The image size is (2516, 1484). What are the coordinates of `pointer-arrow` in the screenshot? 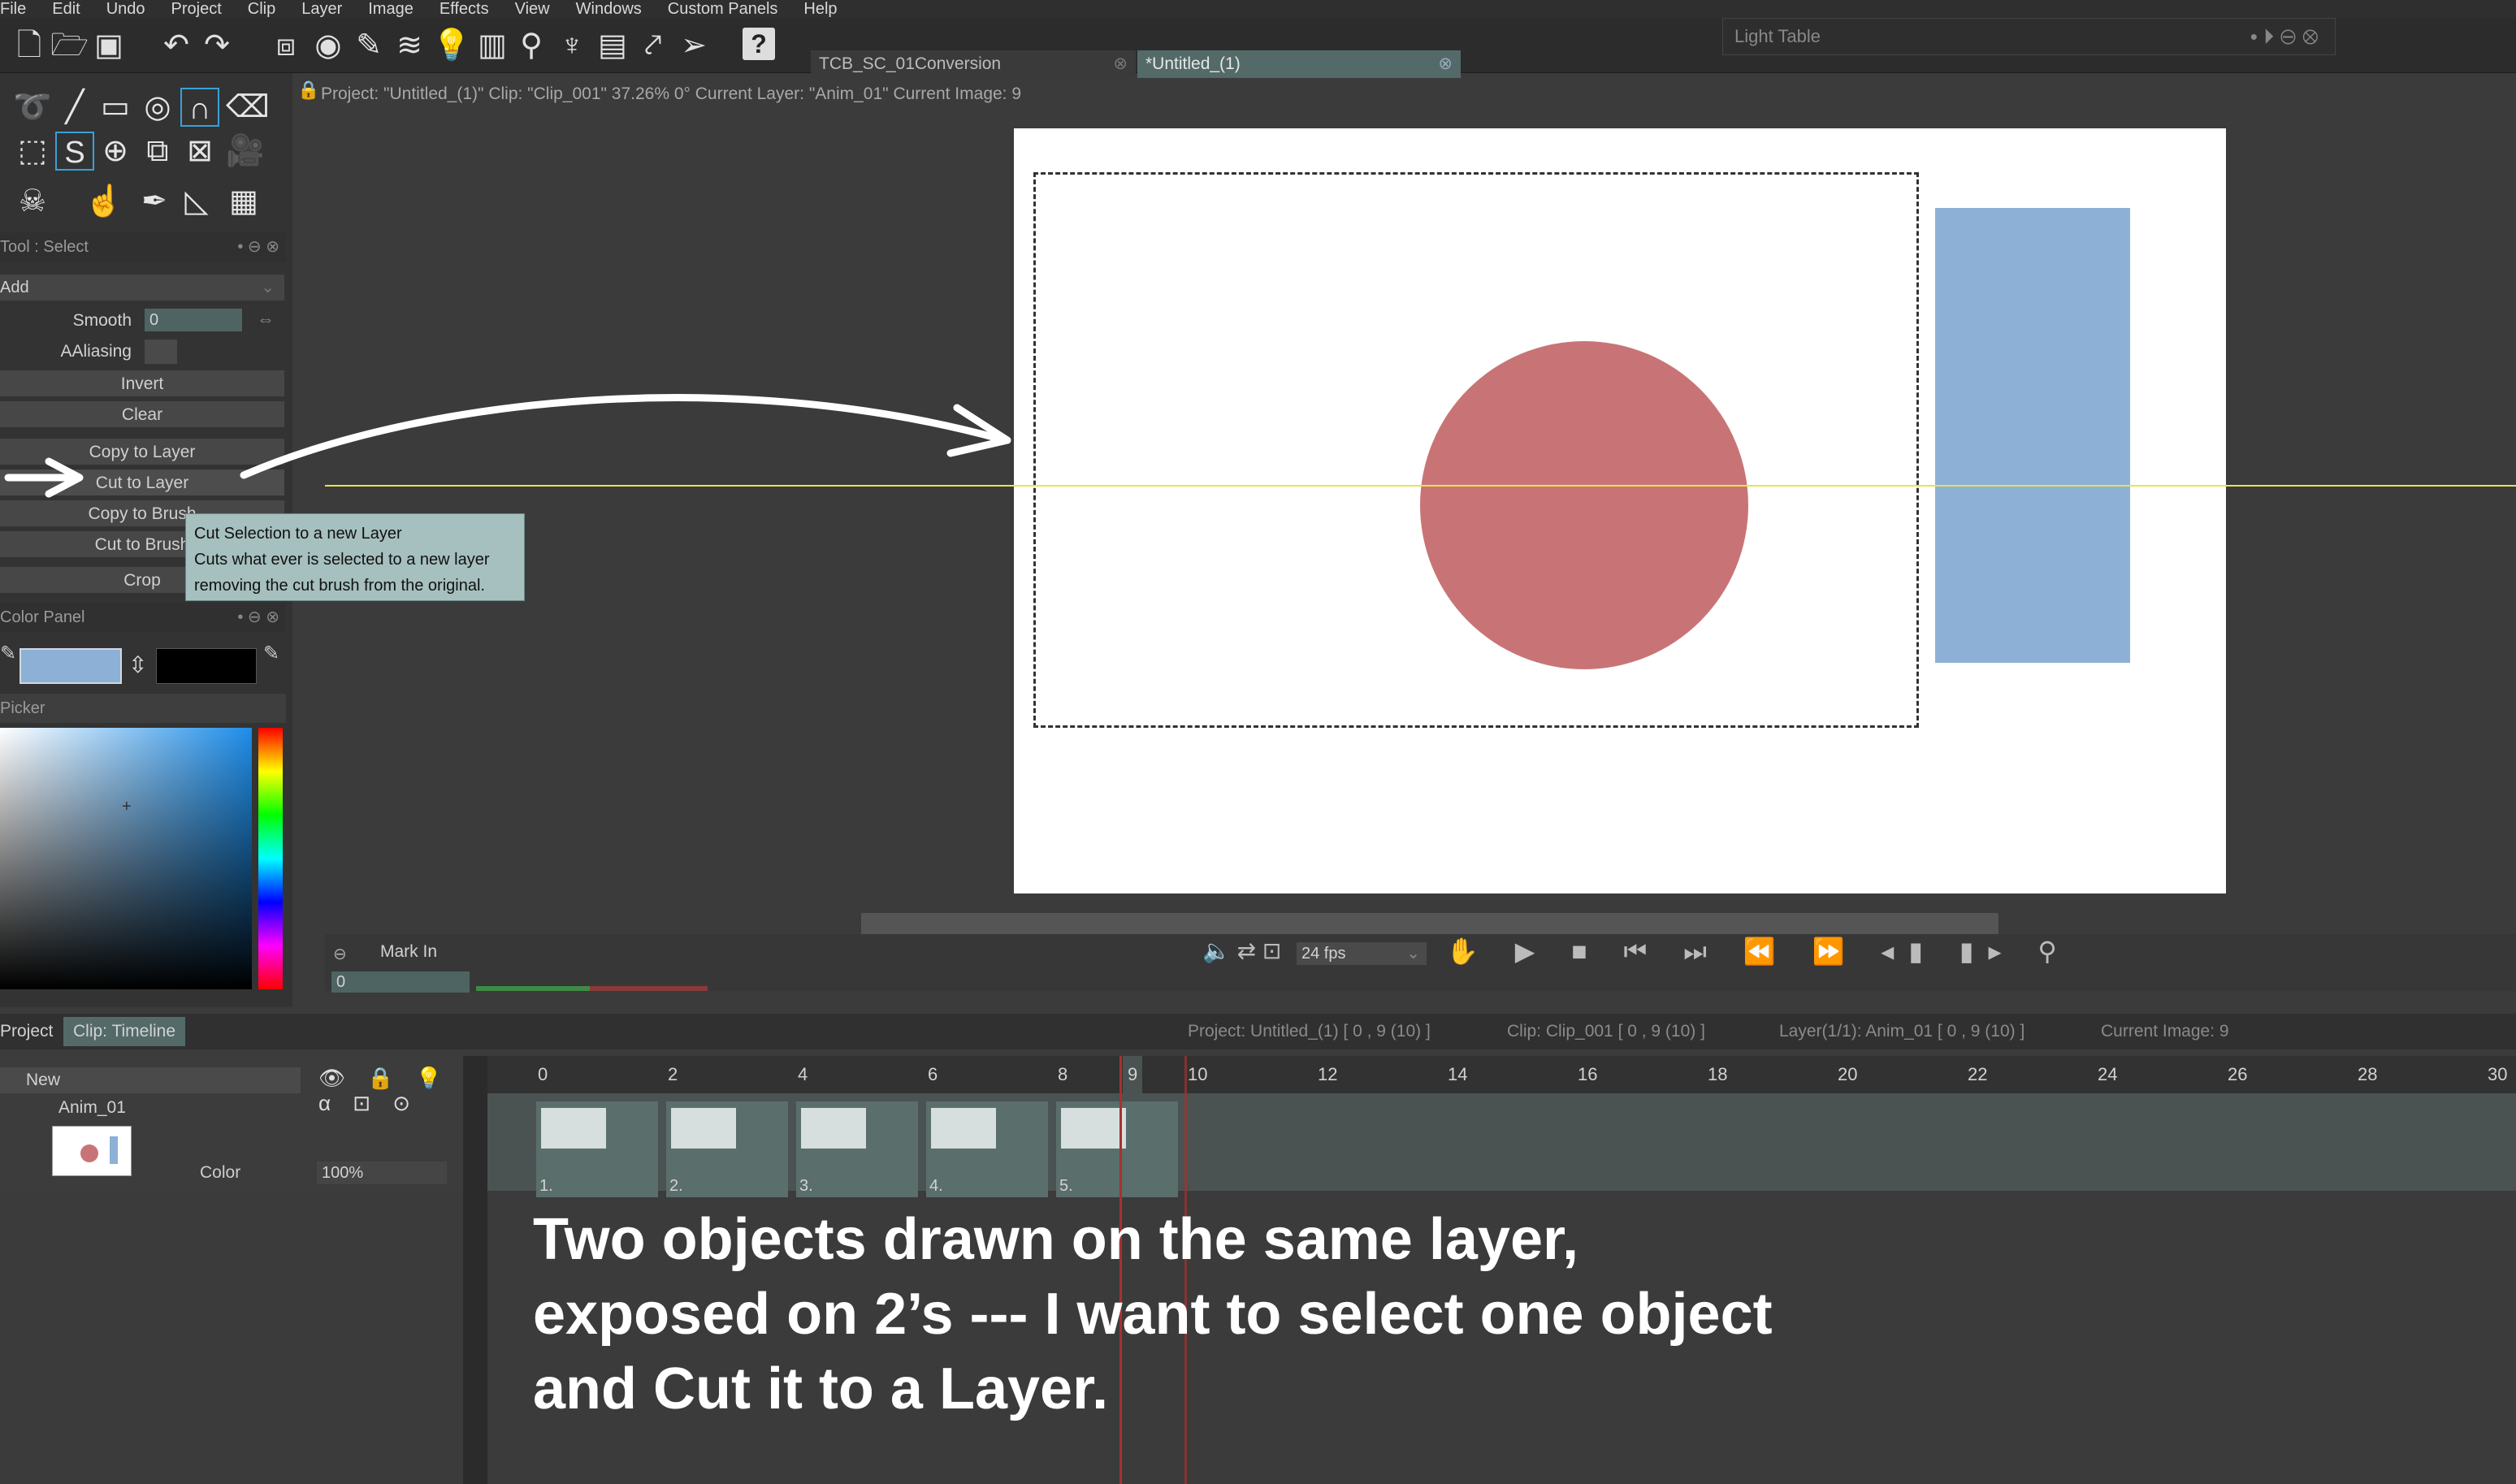 It's located at (44, 477).